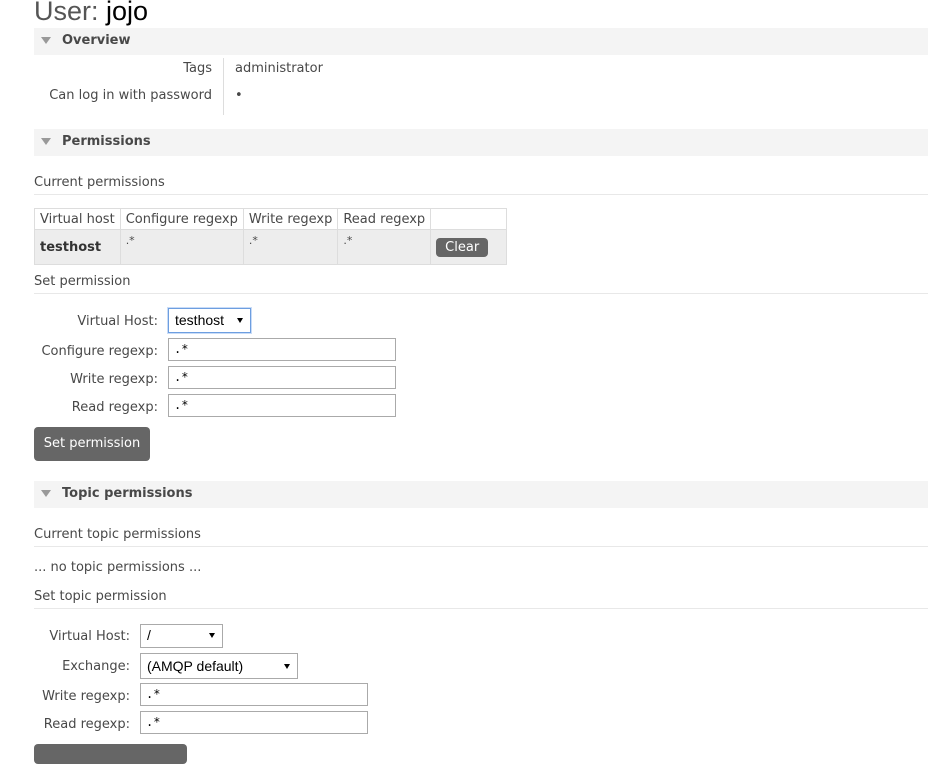  What do you see at coordinates (290, 247) in the screenshot?
I see `cell-write-regexp: .*` at bounding box center [290, 247].